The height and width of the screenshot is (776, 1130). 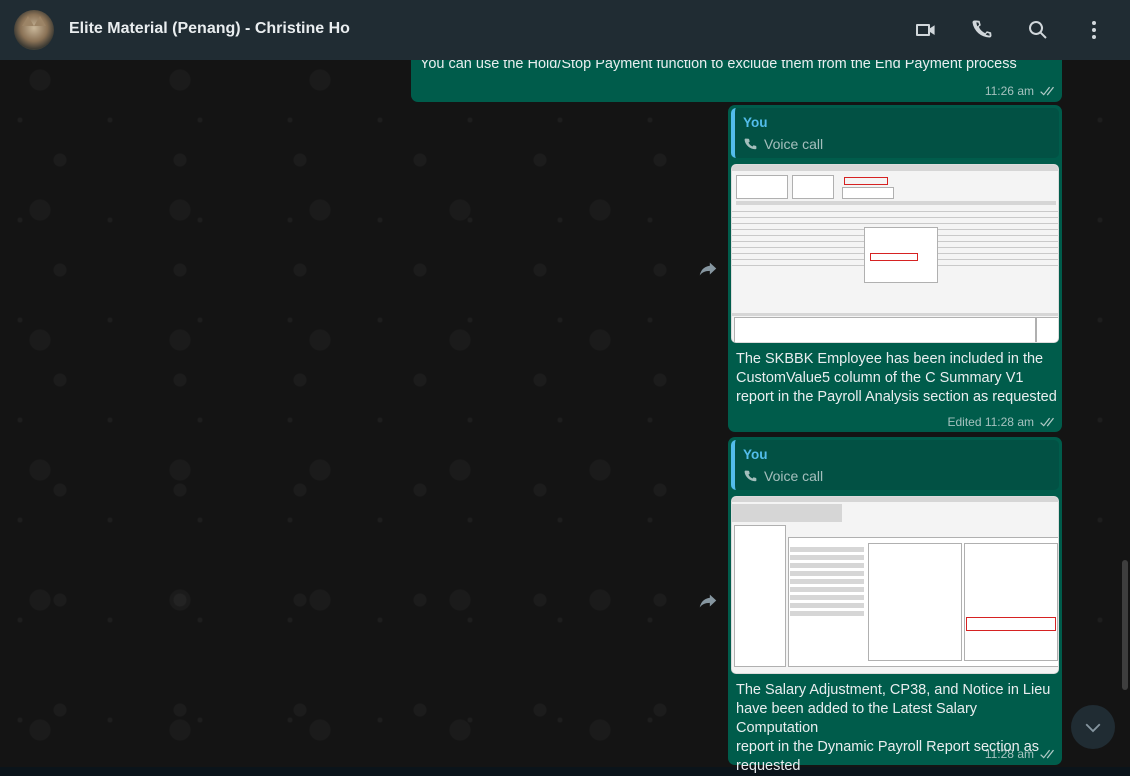 What do you see at coordinates (982, 30) in the screenshot?
I see `voice-call-icon` at bounding box center [982, 30].